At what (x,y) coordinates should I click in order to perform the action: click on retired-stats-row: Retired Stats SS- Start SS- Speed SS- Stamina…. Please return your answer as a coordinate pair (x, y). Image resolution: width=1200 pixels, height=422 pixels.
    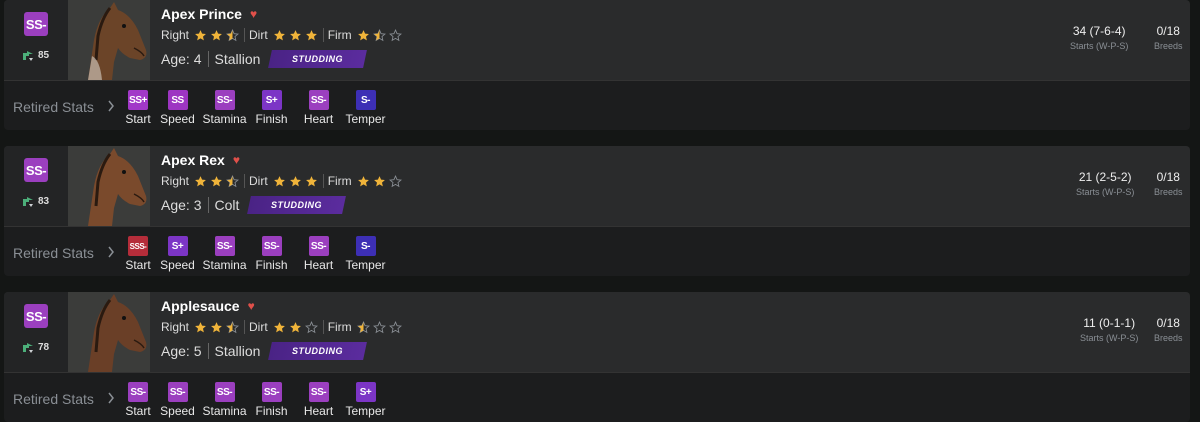
    Looking at the image, I should click on (597, 397).